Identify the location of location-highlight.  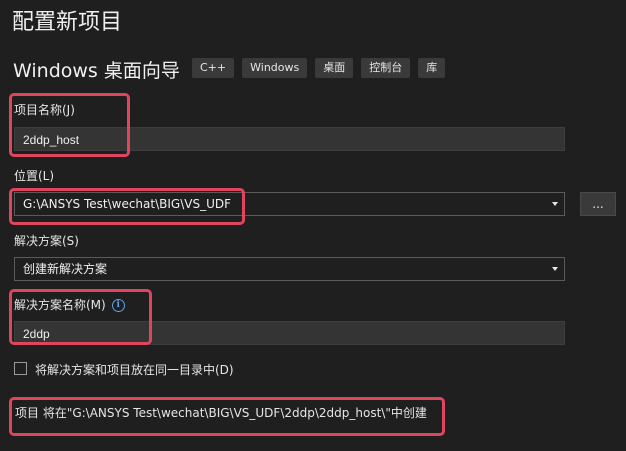
(127, 206).